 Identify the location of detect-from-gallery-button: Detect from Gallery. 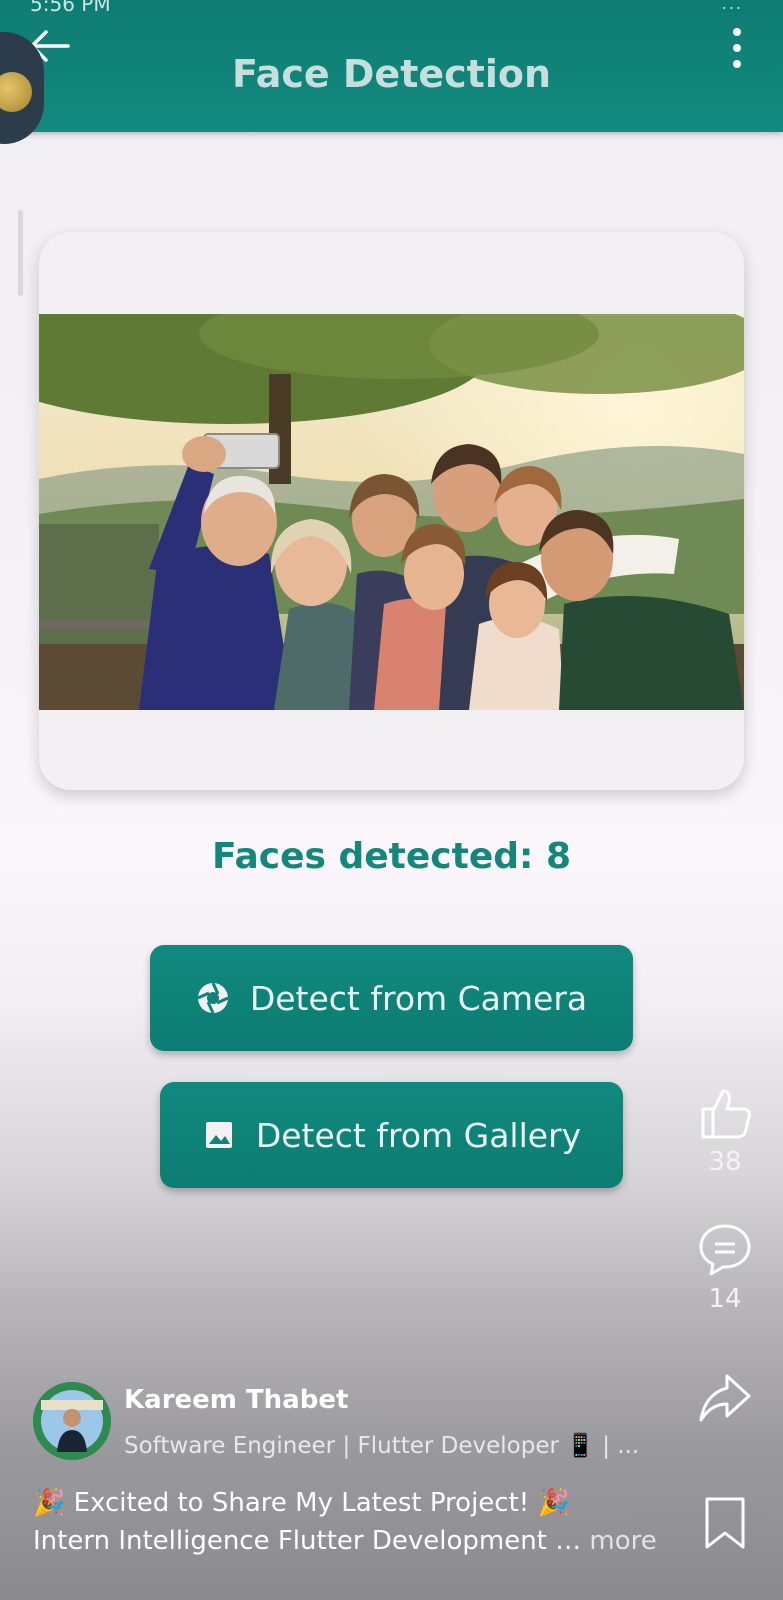
(391, 1135).